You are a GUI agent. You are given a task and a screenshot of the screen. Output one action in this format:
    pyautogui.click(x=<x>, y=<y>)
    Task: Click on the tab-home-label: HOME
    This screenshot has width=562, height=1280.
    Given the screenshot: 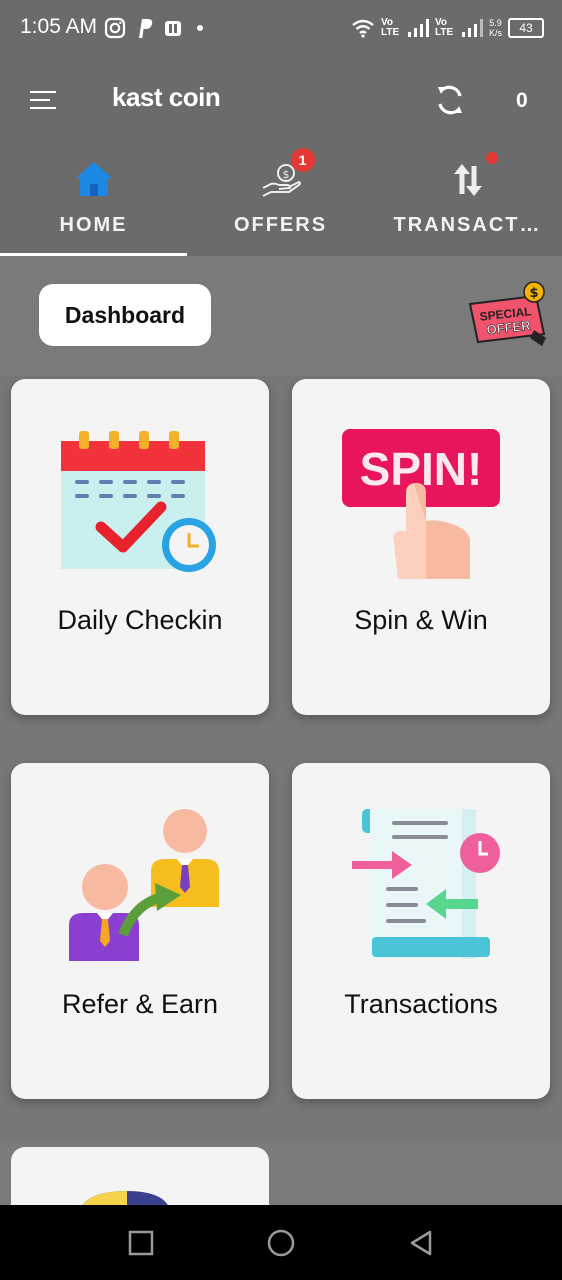 What is the action you would take?
    pyautogui.click(x=93, y=225)
    